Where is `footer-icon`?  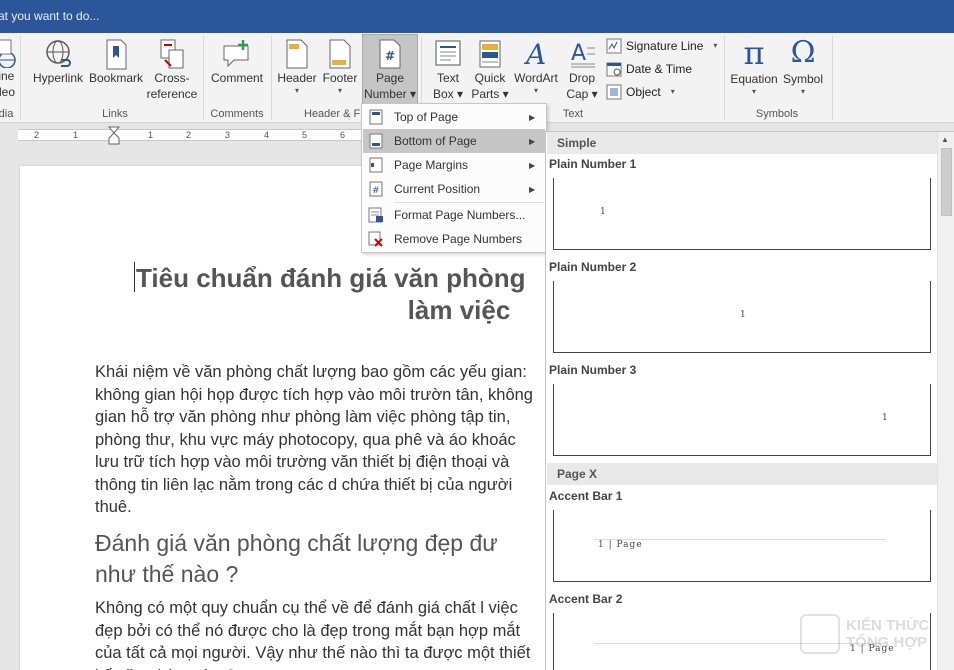 footer-icon is located at coordinates (340, 54).